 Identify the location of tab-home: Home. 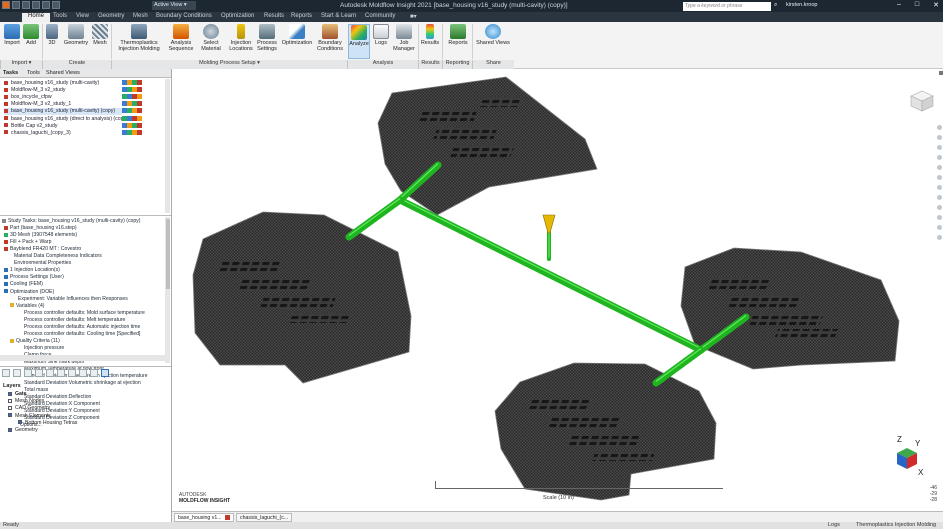
(36, 17).